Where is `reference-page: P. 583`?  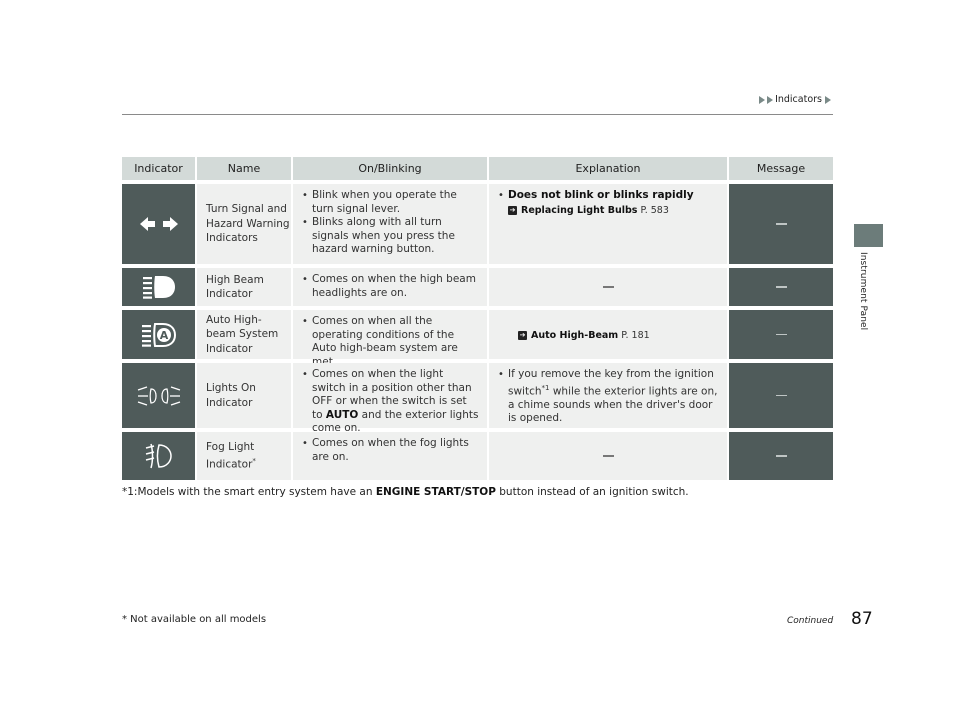 reference-page: P. 583 is located at coordinates (654, 211).